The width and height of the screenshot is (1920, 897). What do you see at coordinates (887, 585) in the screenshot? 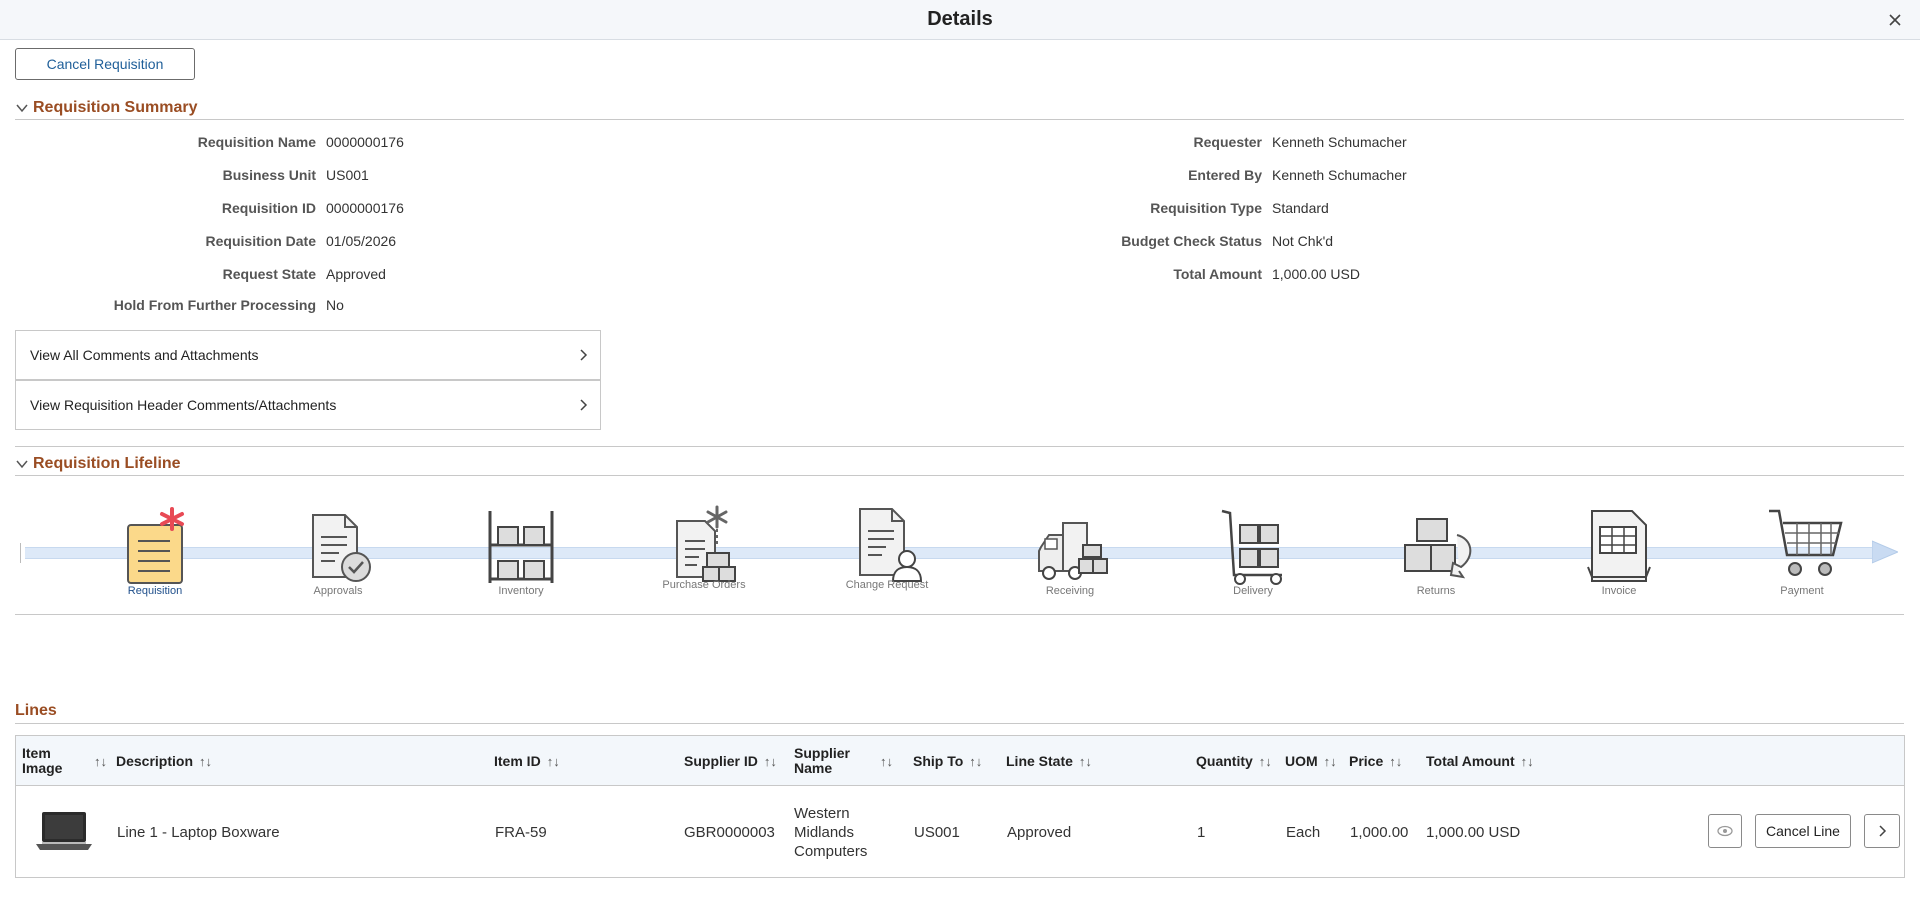
I see `stage-label: Change Request` at bounding box center [887, 585].